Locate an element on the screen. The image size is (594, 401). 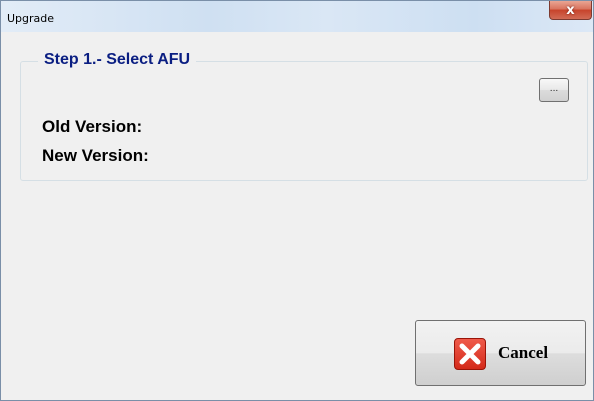
cancel-button: Cancel is located at coordinates (500, 353).